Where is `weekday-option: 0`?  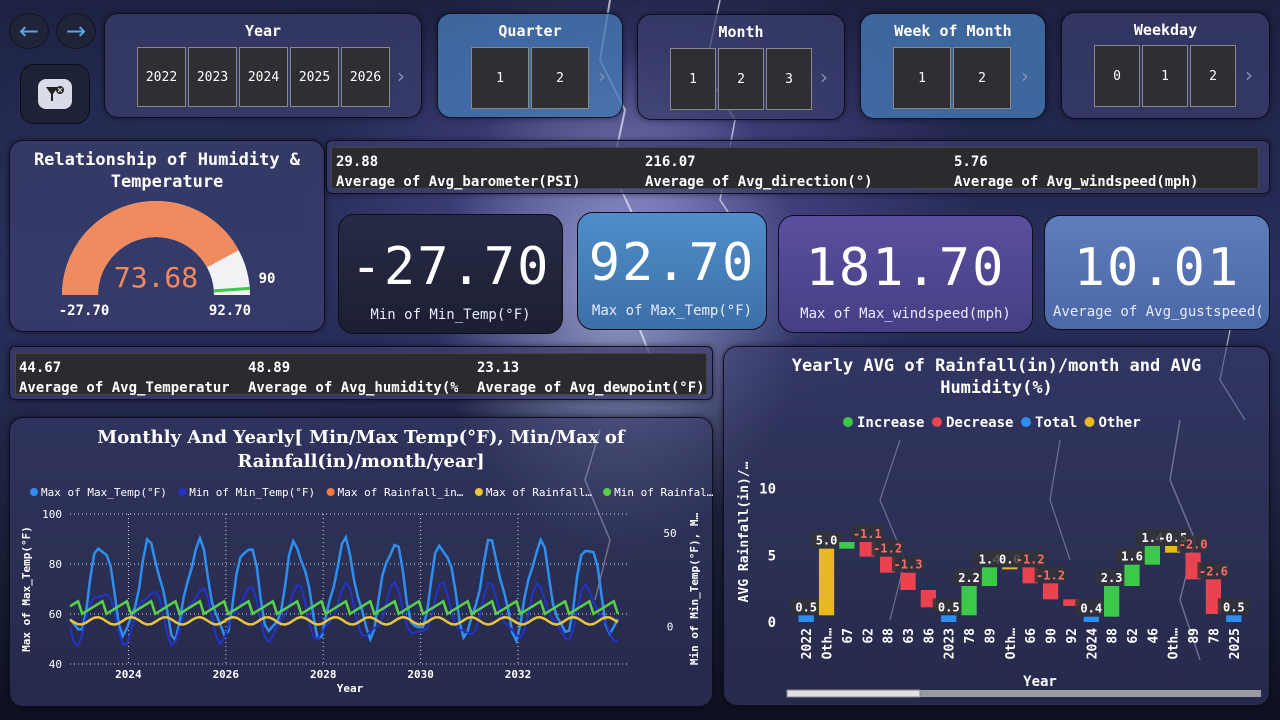
weekday-option: 0 is located at coordinates (1117, 76).